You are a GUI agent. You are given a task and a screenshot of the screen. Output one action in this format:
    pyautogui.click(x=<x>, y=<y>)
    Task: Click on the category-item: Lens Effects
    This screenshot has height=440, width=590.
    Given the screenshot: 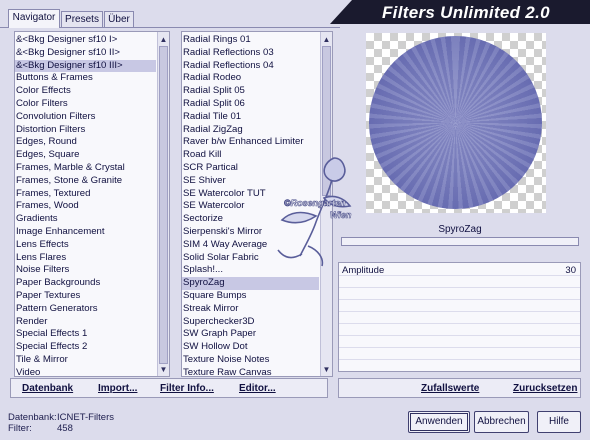 What is the action you would take?
    pyautogui.click(x=85, y=245)
    